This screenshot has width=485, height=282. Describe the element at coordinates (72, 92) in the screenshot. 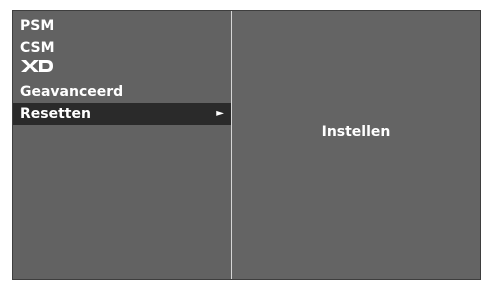

I see `menu-item-label: Geavanceerd` at that location.